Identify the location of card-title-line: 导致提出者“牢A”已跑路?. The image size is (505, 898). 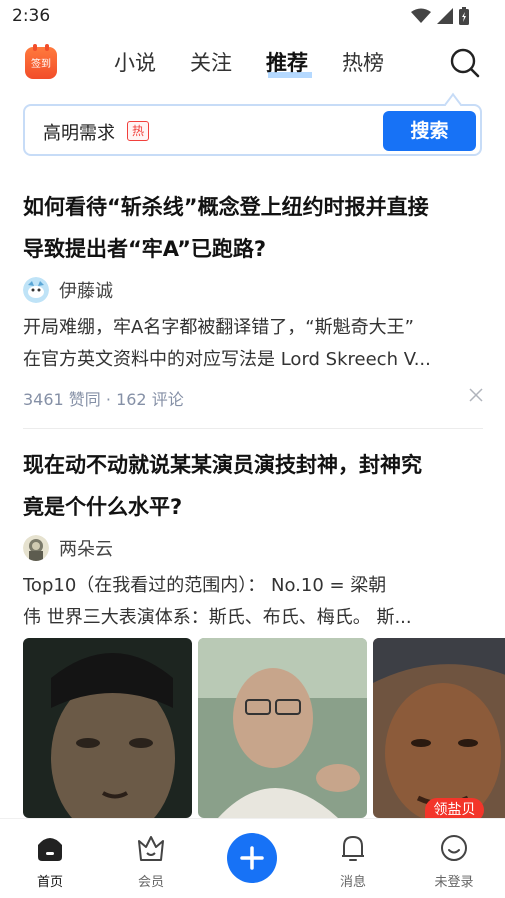
(145, 249).